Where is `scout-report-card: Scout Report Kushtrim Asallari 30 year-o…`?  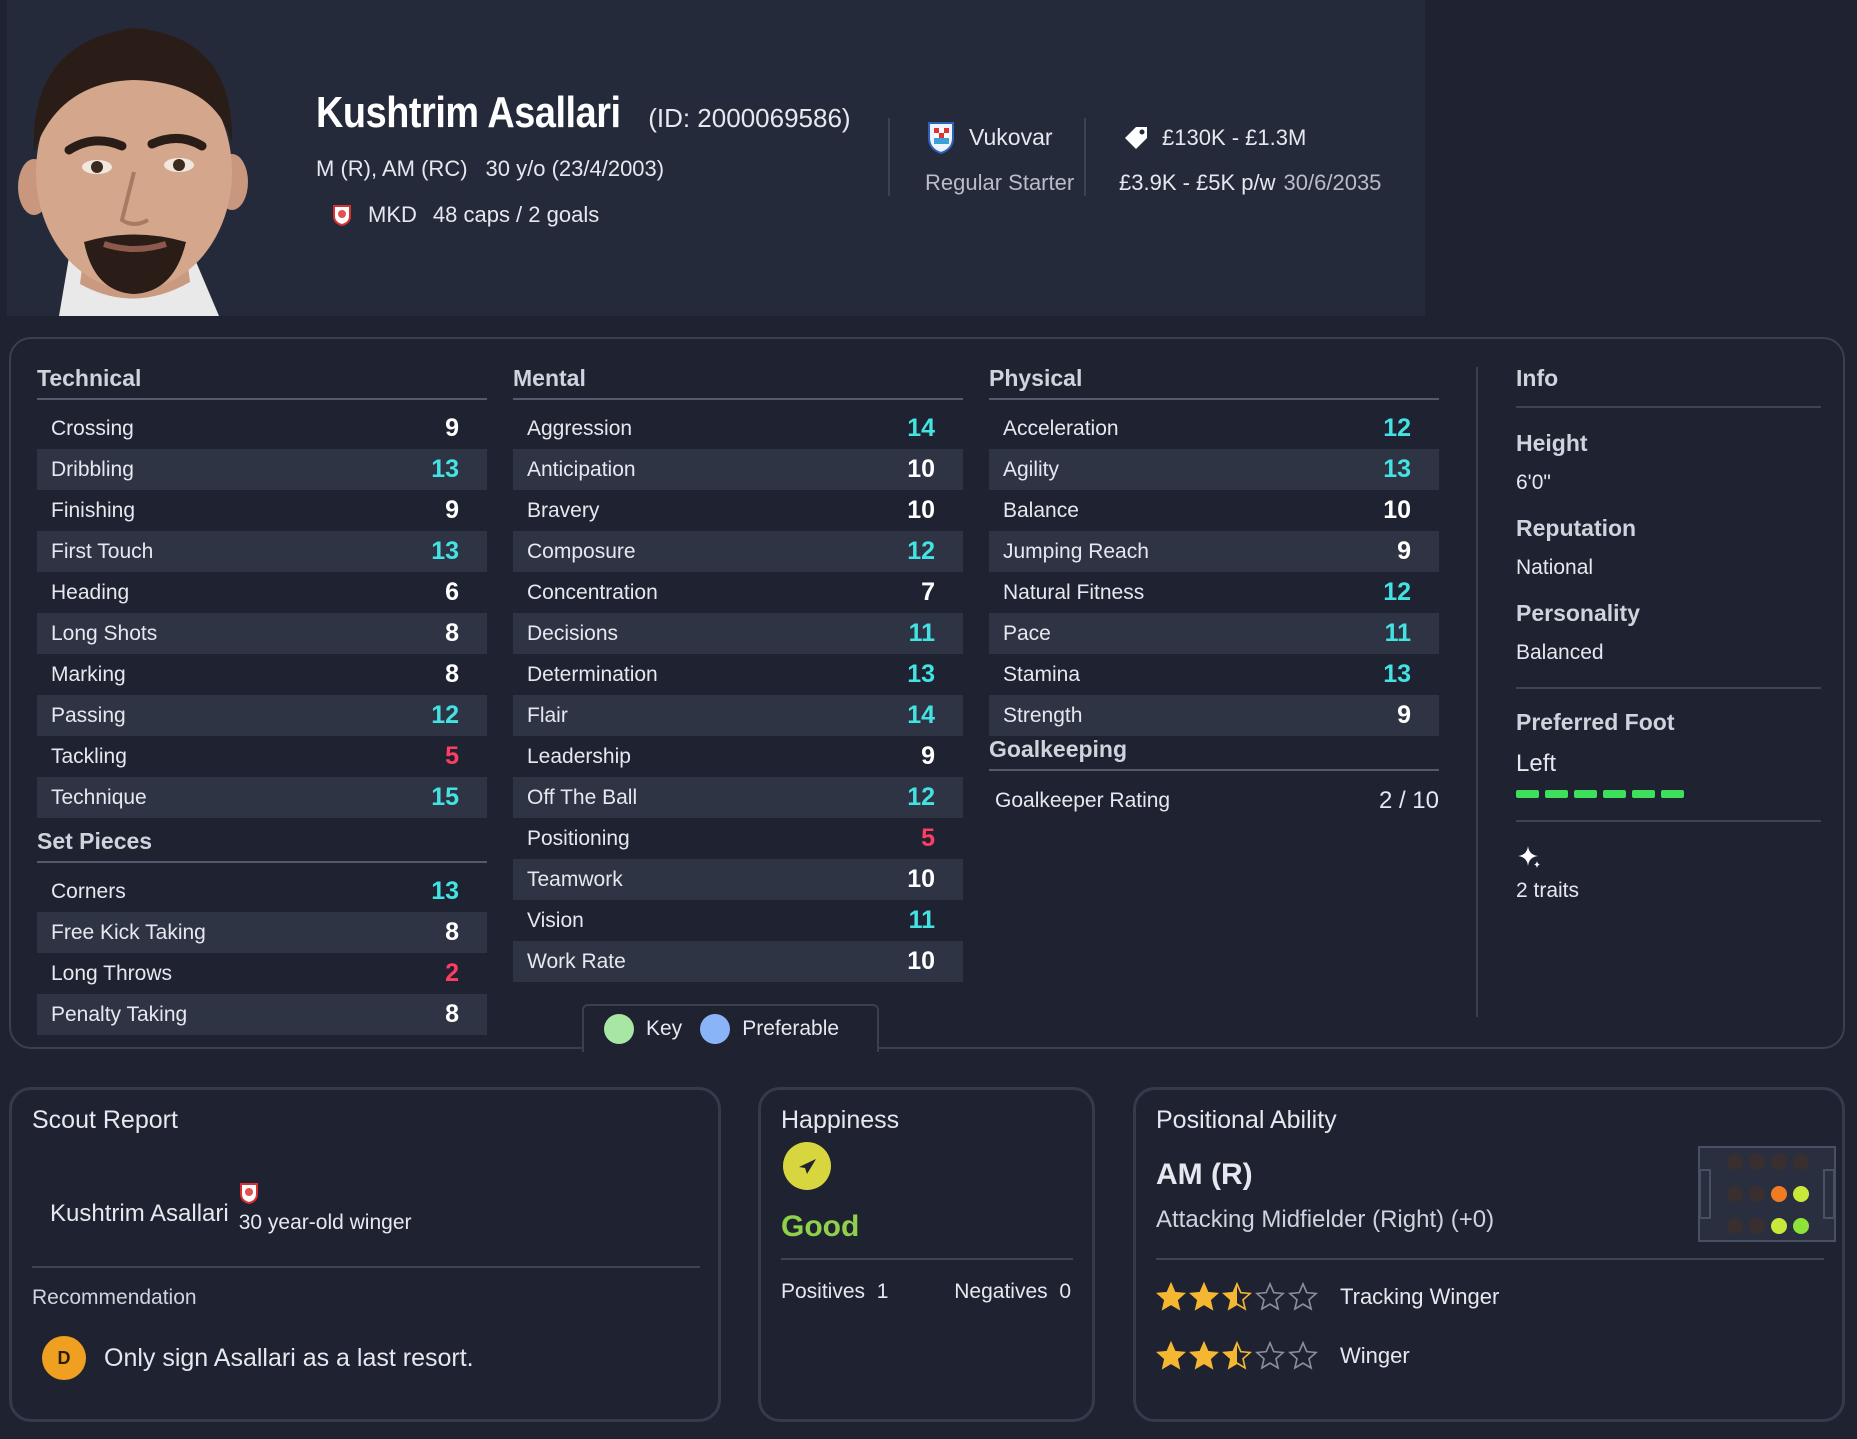
scout-report-card: Scout Report Kushtrim Asallari 30 year-o… is located at coordinates (365, 1254).